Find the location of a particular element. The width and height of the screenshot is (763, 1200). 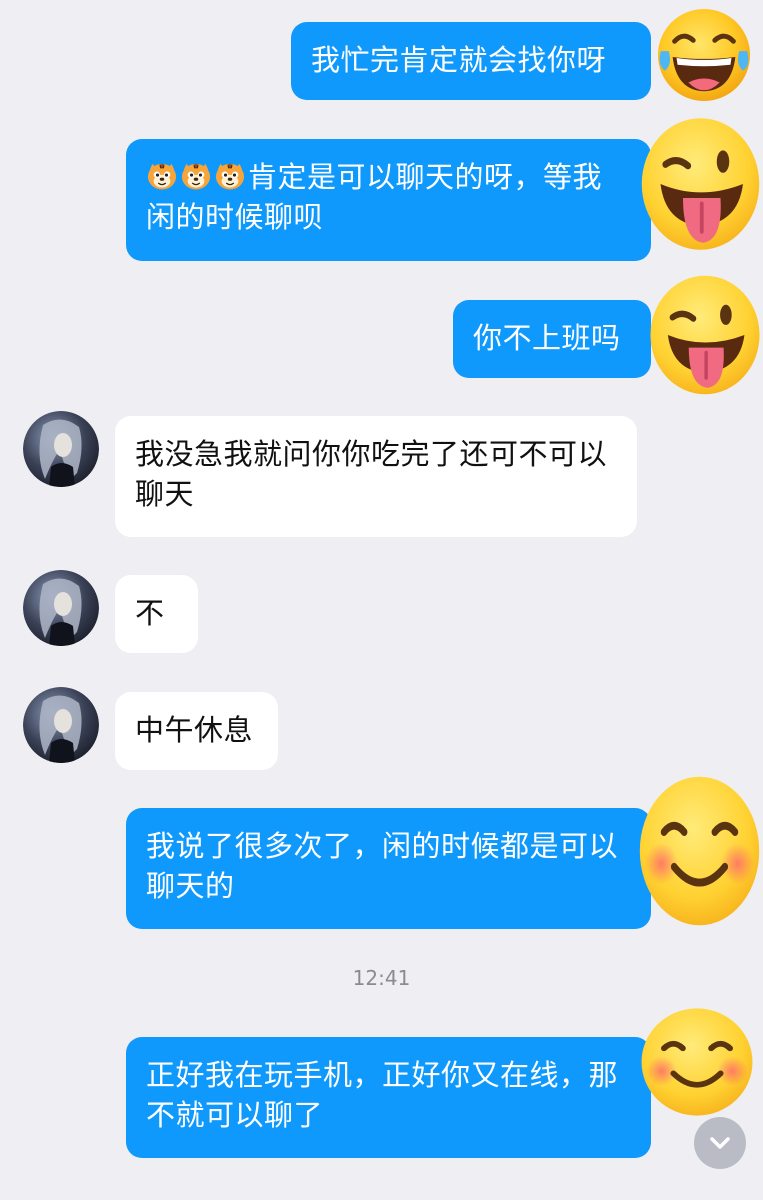

message-bubble-outgoing: 我忙完肯定就会找你呀 is located at coordinates (471, 61).